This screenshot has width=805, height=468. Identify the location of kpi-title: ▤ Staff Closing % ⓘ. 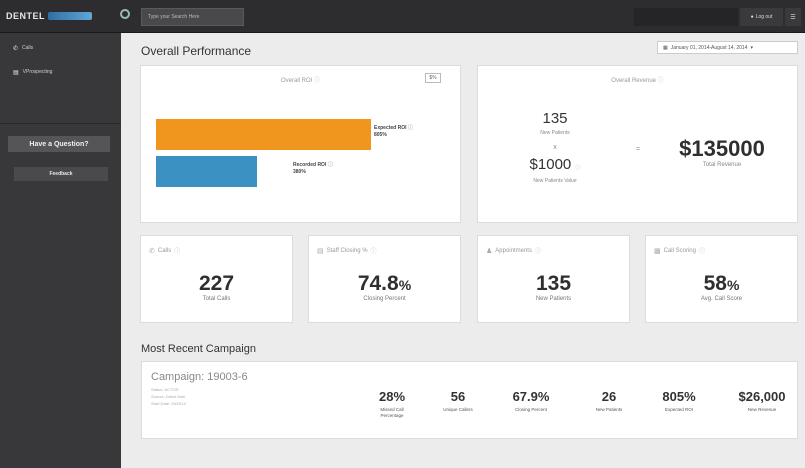
(347, 251).